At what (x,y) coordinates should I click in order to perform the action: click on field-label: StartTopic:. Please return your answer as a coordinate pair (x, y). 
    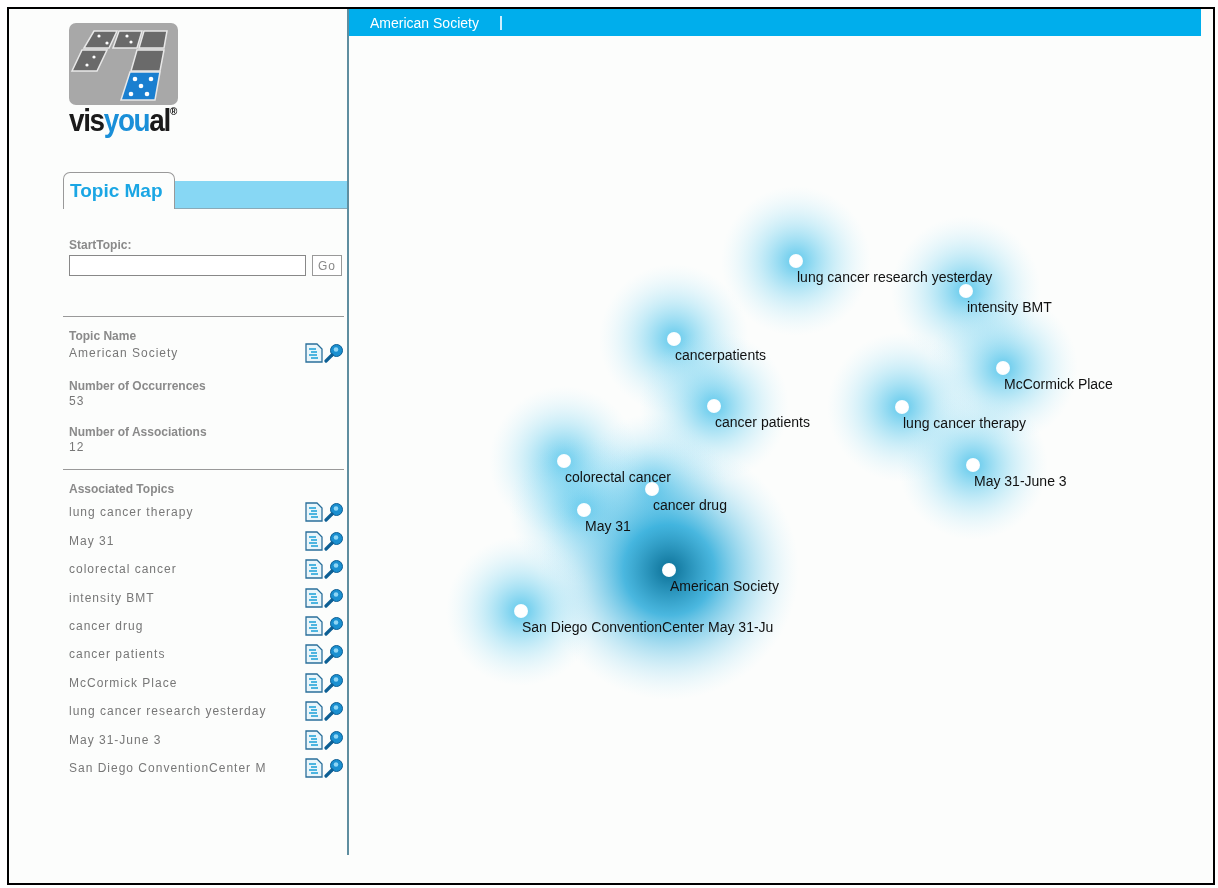
    Looking at the image, I should click on (101, 245).